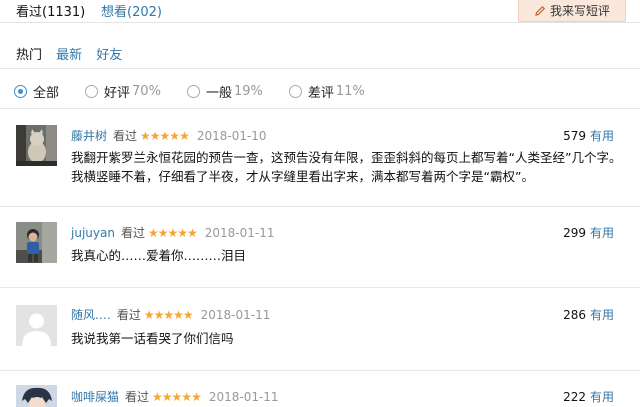 This screenshot has height=407, width=640. What do you see at coordinates (29, 55) in the screenshot?
I see `sort-hot: 热门` at bounding box center [29, 55].